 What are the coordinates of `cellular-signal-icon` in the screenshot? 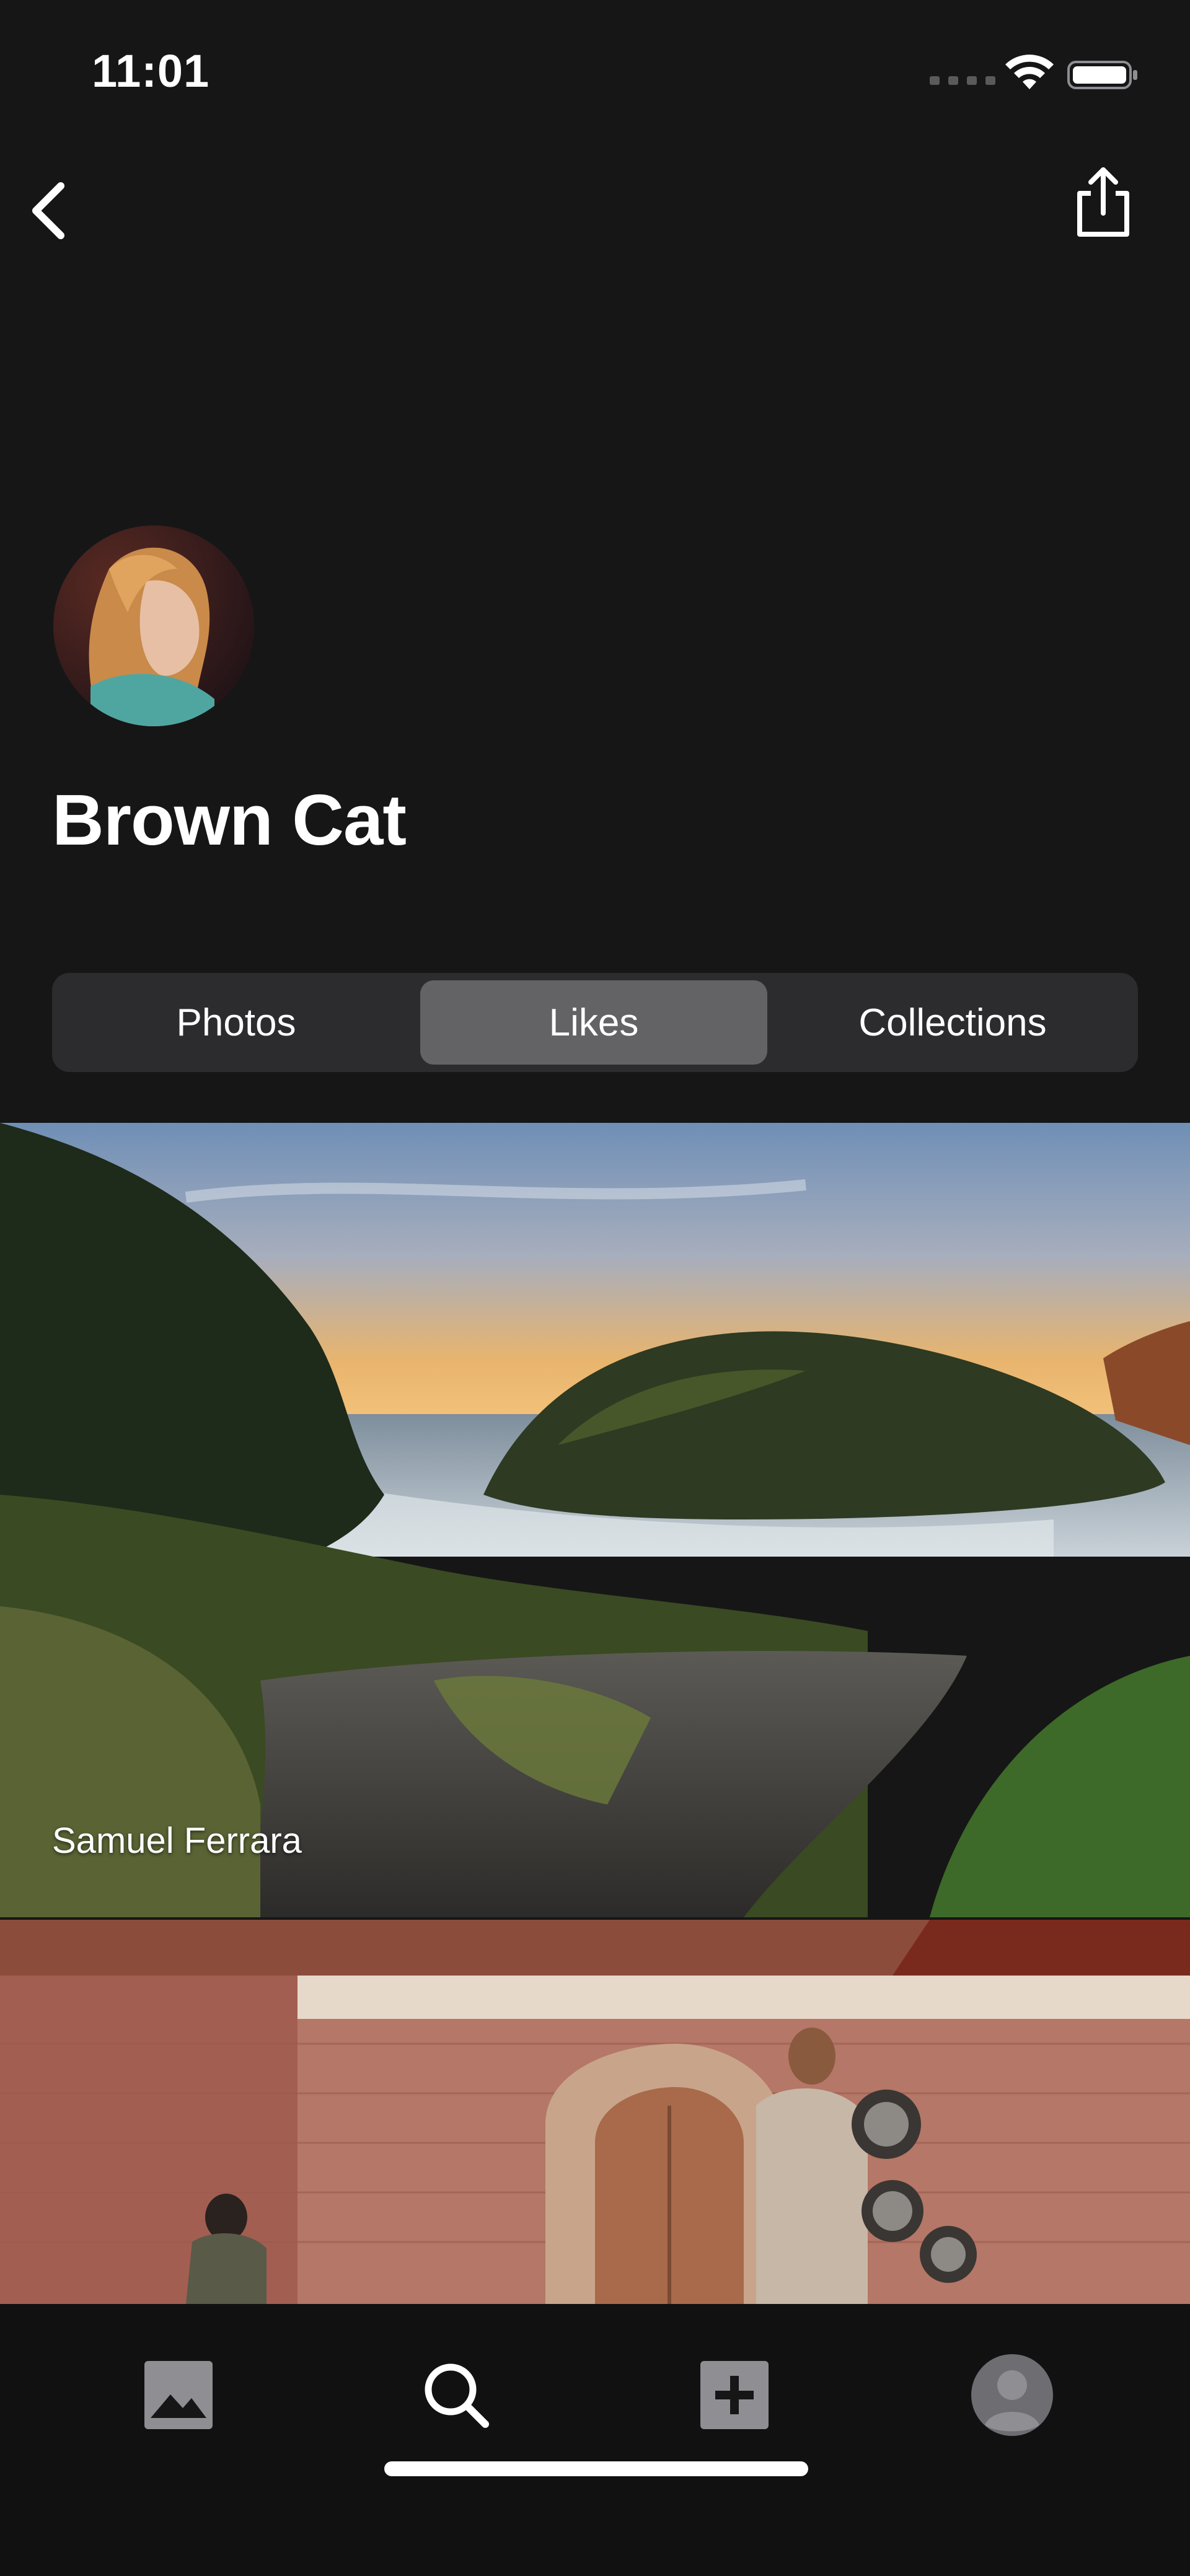 It's located at (962, 80).